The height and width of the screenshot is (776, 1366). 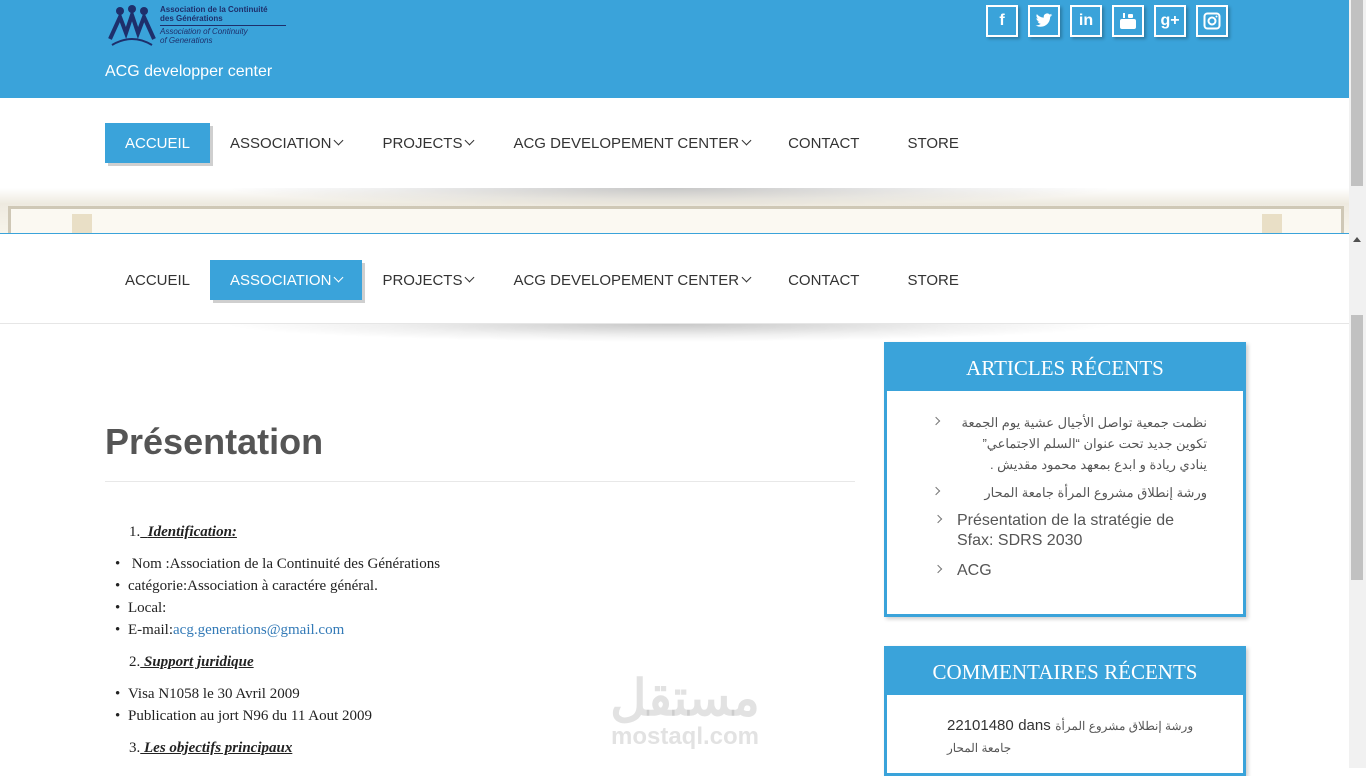 What do you see at coordinates (1072, 748) in the screenshot?
I see `comment-post-link: جامعة المحار` at bounding box center [1072, 748].